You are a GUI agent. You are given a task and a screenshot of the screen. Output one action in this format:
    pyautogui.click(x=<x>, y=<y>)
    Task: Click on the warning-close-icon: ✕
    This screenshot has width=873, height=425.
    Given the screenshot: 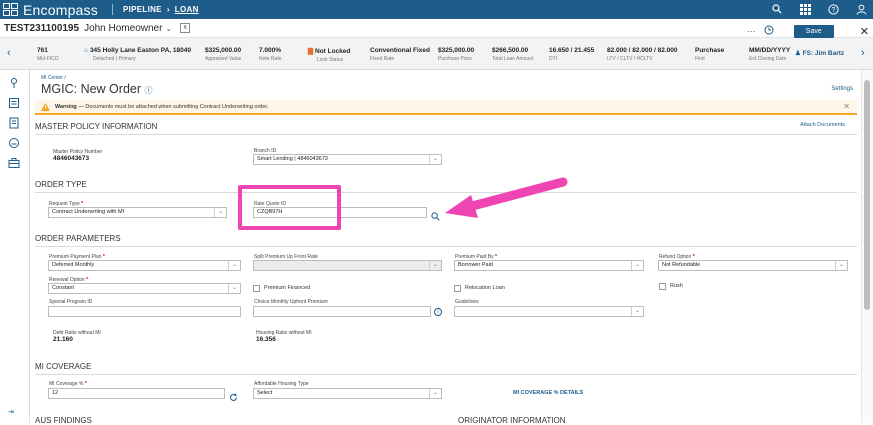 What is the action you would take?
    pyautogui.click(x=846, y=106)
    